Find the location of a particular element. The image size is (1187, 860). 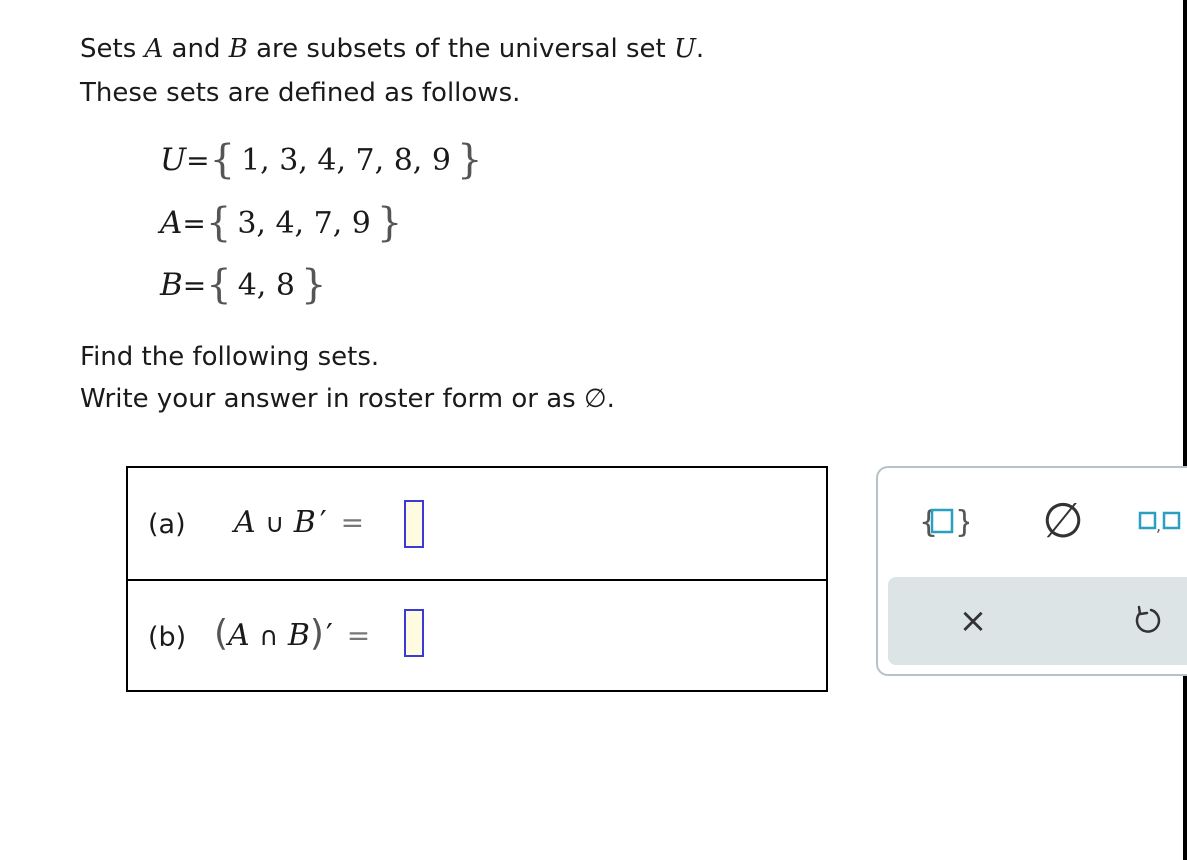

expression-b: (A ∩ B)′ = is located at coordinates (292, 635).